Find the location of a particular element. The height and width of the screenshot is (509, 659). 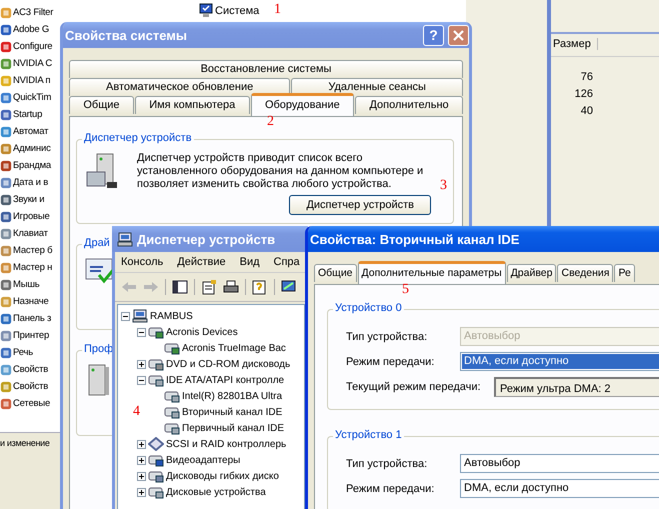

menu-item: Вид is located at coordinates (250, 262).